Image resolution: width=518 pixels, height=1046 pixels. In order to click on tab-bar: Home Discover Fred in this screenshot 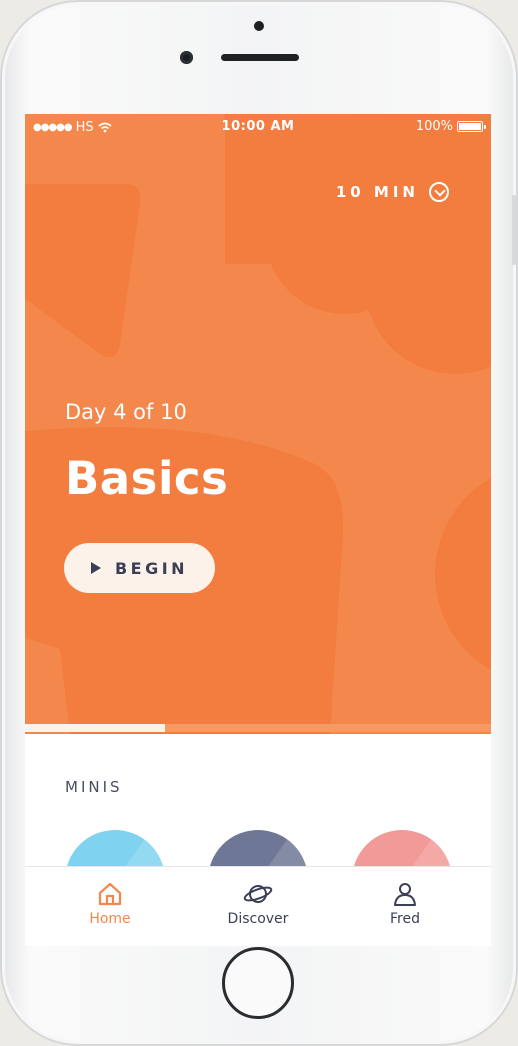, I will do `click(258, 906)`.